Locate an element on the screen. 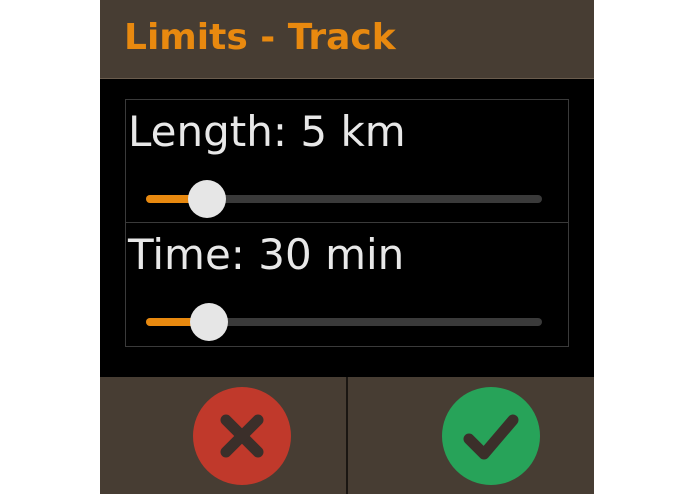  length-label: Length: 5 km is located at coordinates (267, 131).